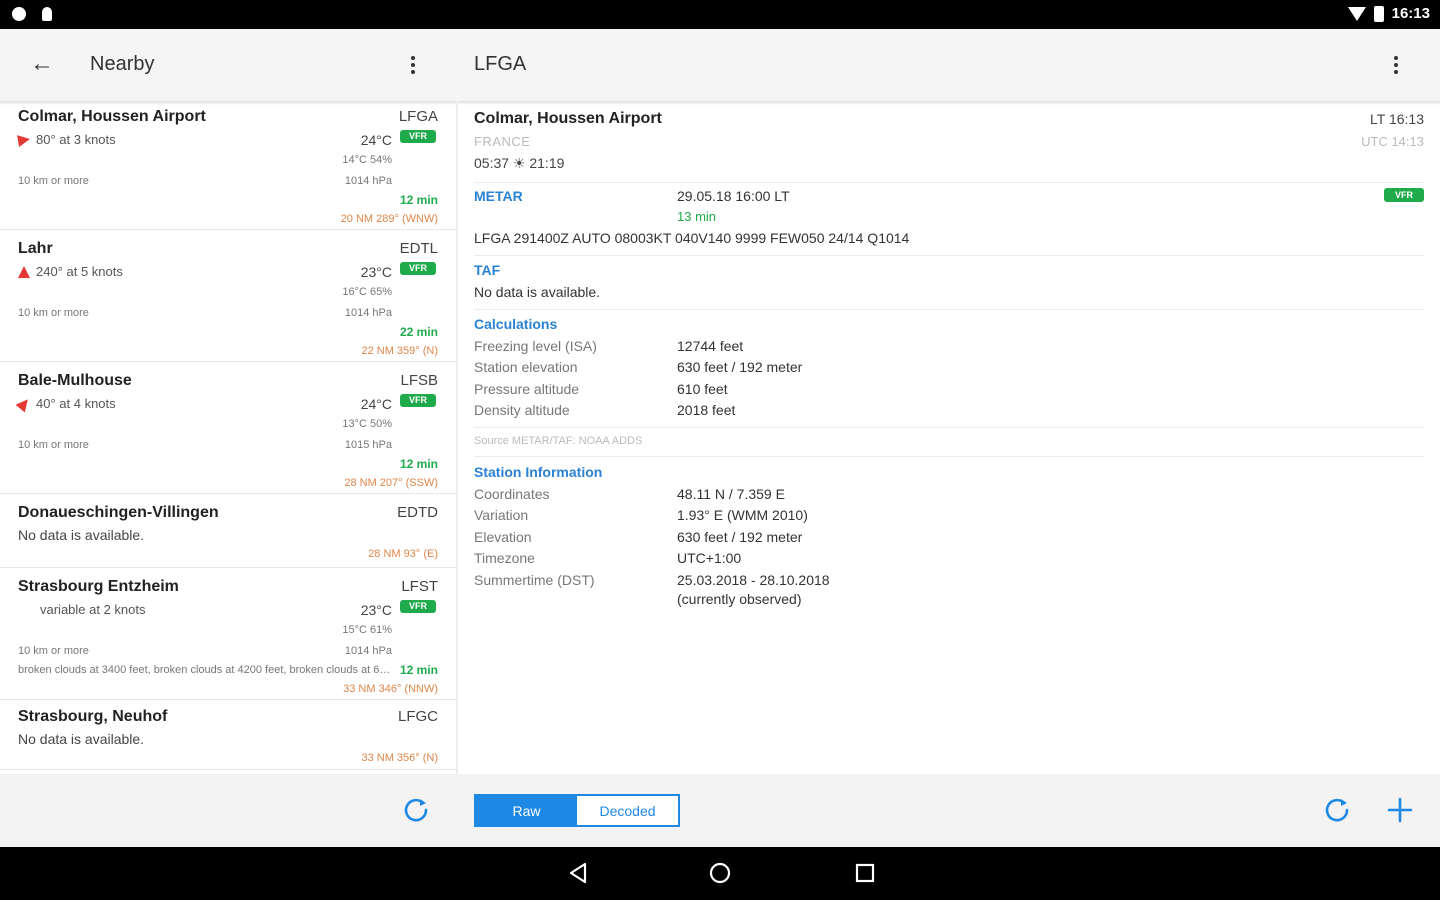 The image size is (1440, 900). I want to click on station-label: Elevation, so click(503, 537).